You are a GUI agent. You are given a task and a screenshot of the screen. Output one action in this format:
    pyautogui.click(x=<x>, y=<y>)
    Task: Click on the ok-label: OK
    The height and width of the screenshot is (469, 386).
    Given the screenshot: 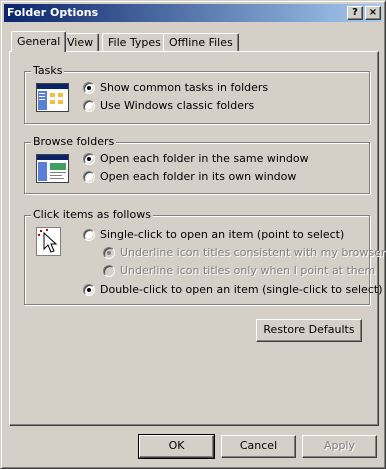 What is the action you would take?
    pyautogui.click(x=176, y=445)
    